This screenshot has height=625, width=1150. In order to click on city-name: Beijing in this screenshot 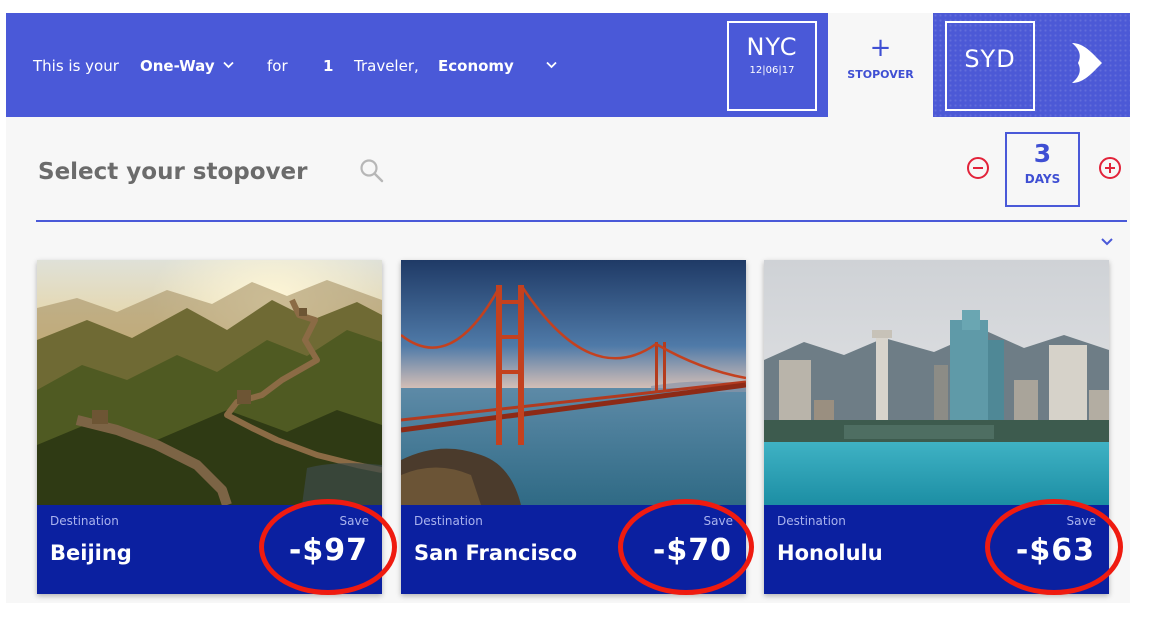, I will do `click(91, 553)`.